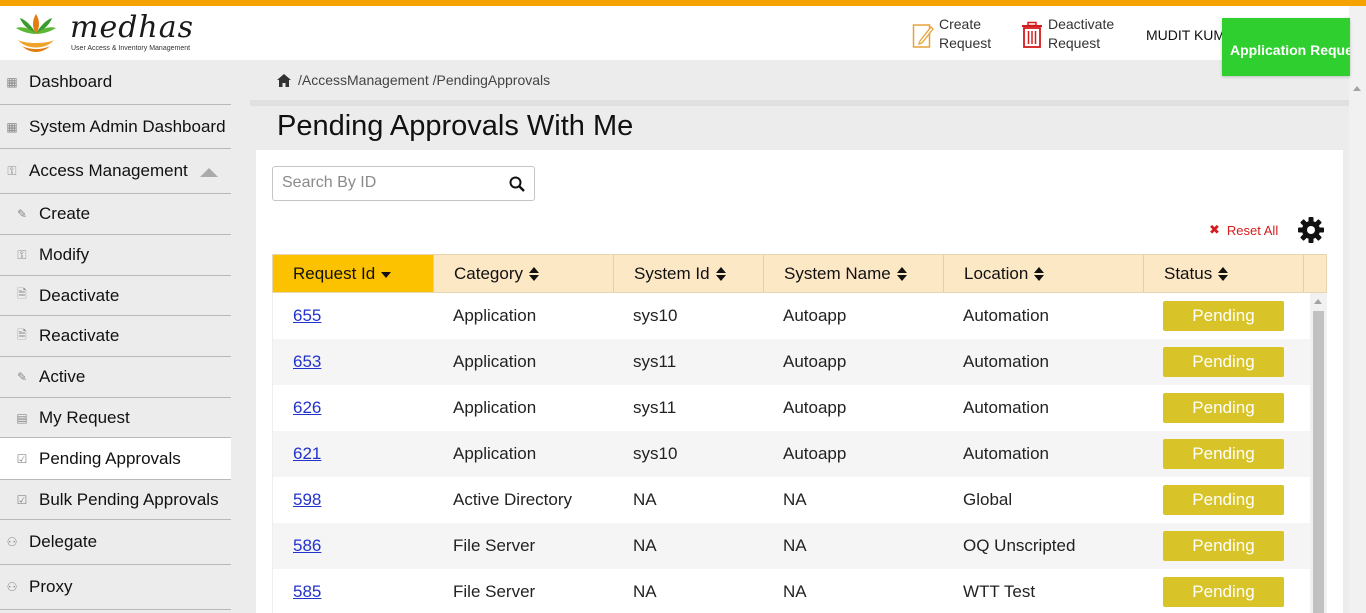 The image size is (1366, 613). I want to click on sidebar-item-label: Active, so click(62, 376).